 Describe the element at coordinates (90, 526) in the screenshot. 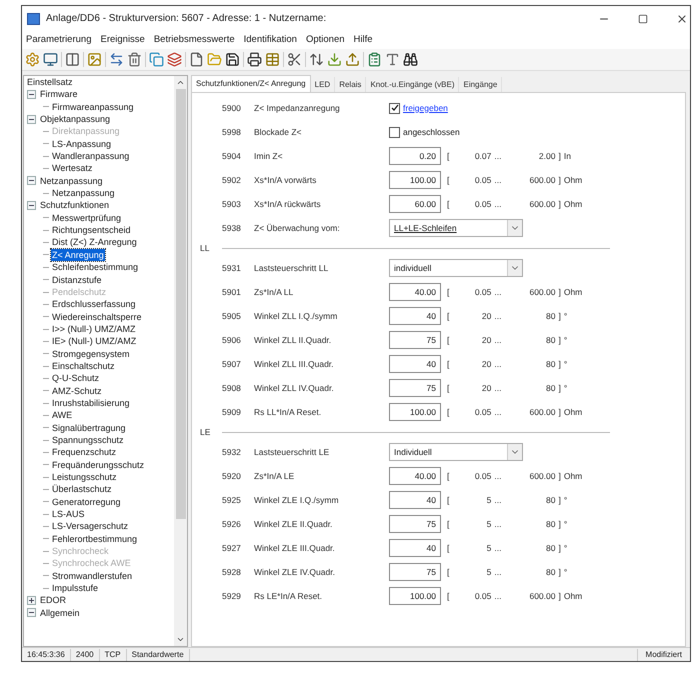

I see `tree-item: LS-Versagerschutz` at that location.